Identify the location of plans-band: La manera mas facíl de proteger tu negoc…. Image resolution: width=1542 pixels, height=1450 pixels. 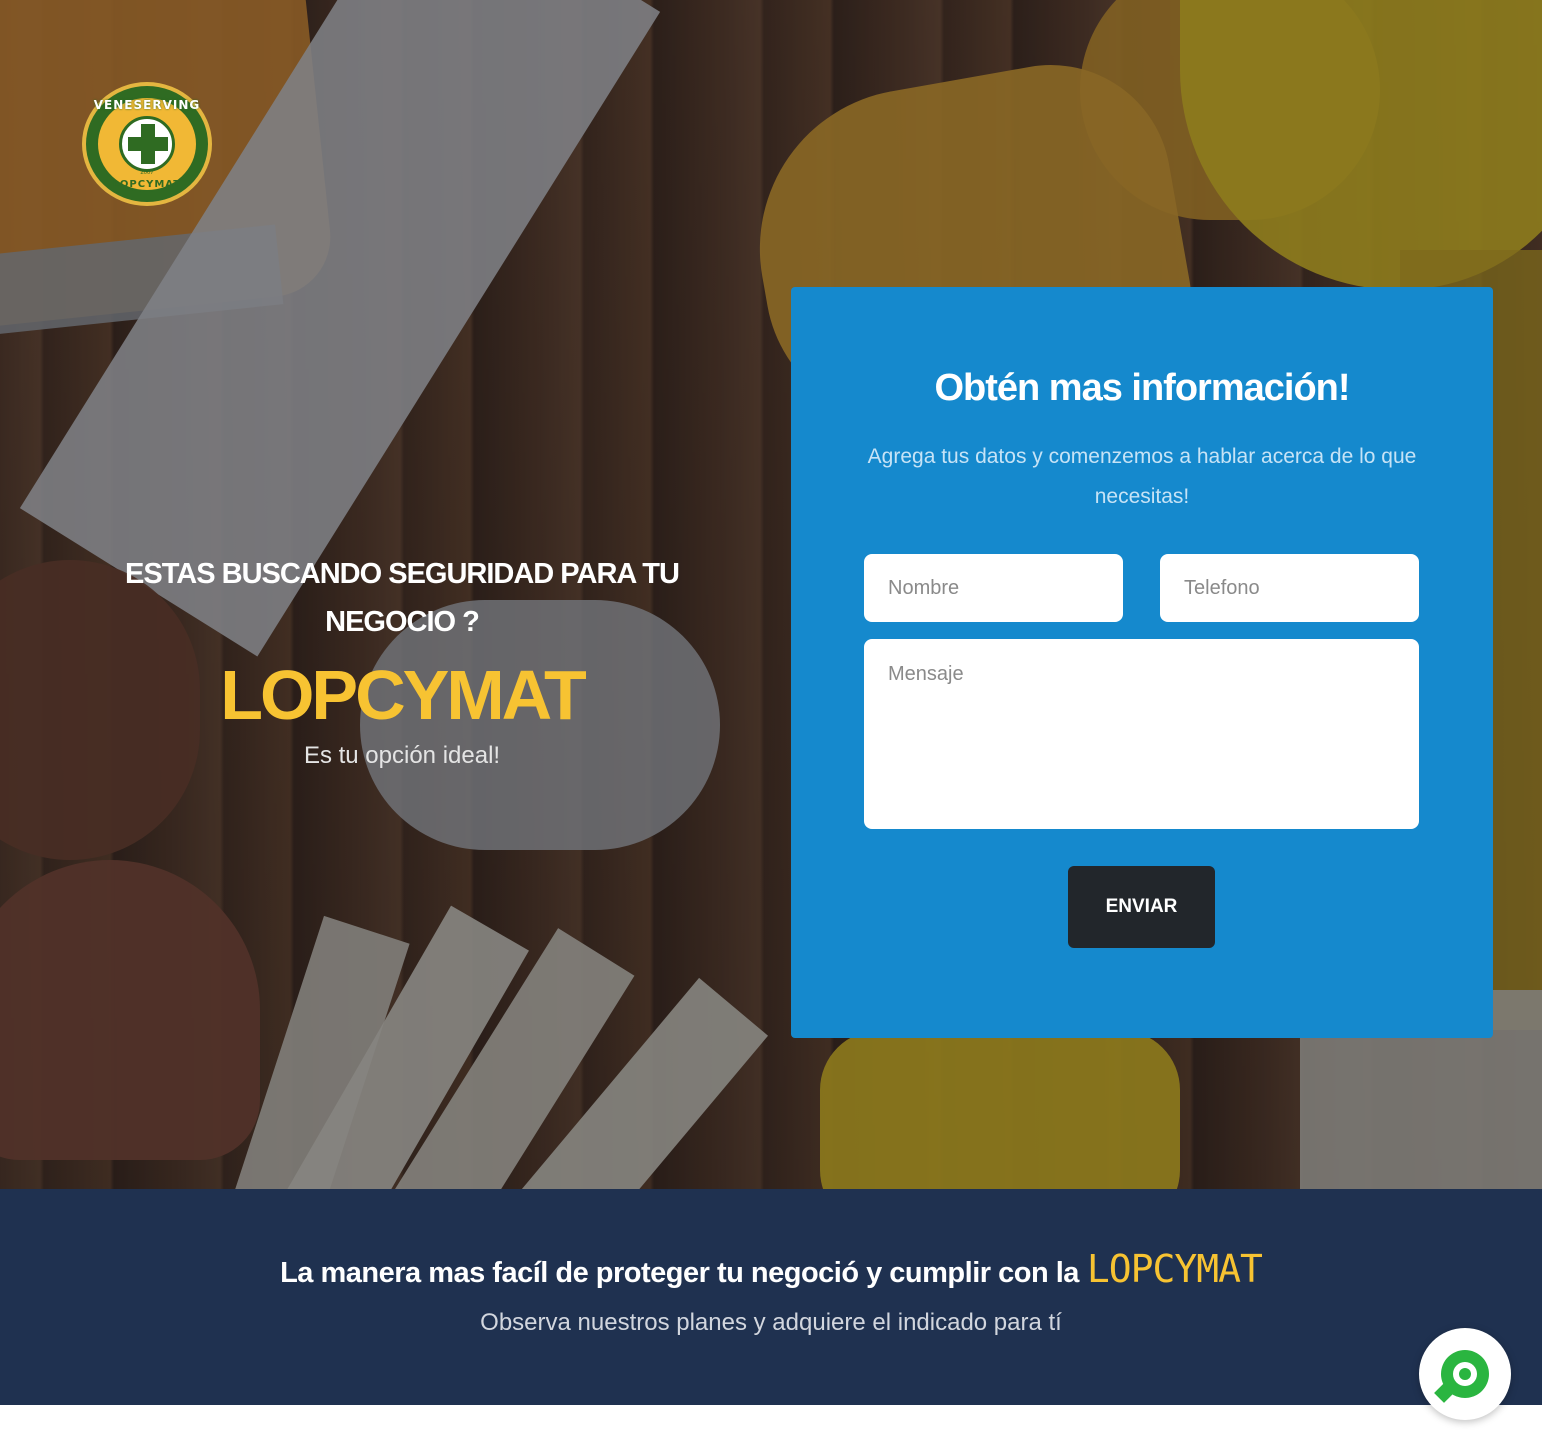
(771, 1297).